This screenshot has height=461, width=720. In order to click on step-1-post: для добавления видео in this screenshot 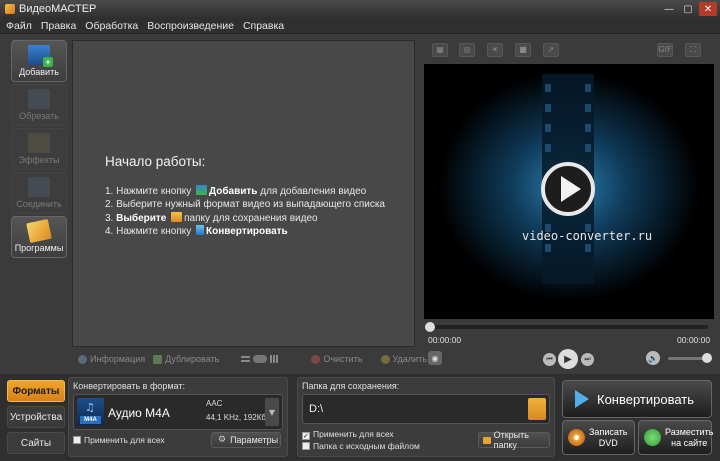, I will do `click(313, 191)`.